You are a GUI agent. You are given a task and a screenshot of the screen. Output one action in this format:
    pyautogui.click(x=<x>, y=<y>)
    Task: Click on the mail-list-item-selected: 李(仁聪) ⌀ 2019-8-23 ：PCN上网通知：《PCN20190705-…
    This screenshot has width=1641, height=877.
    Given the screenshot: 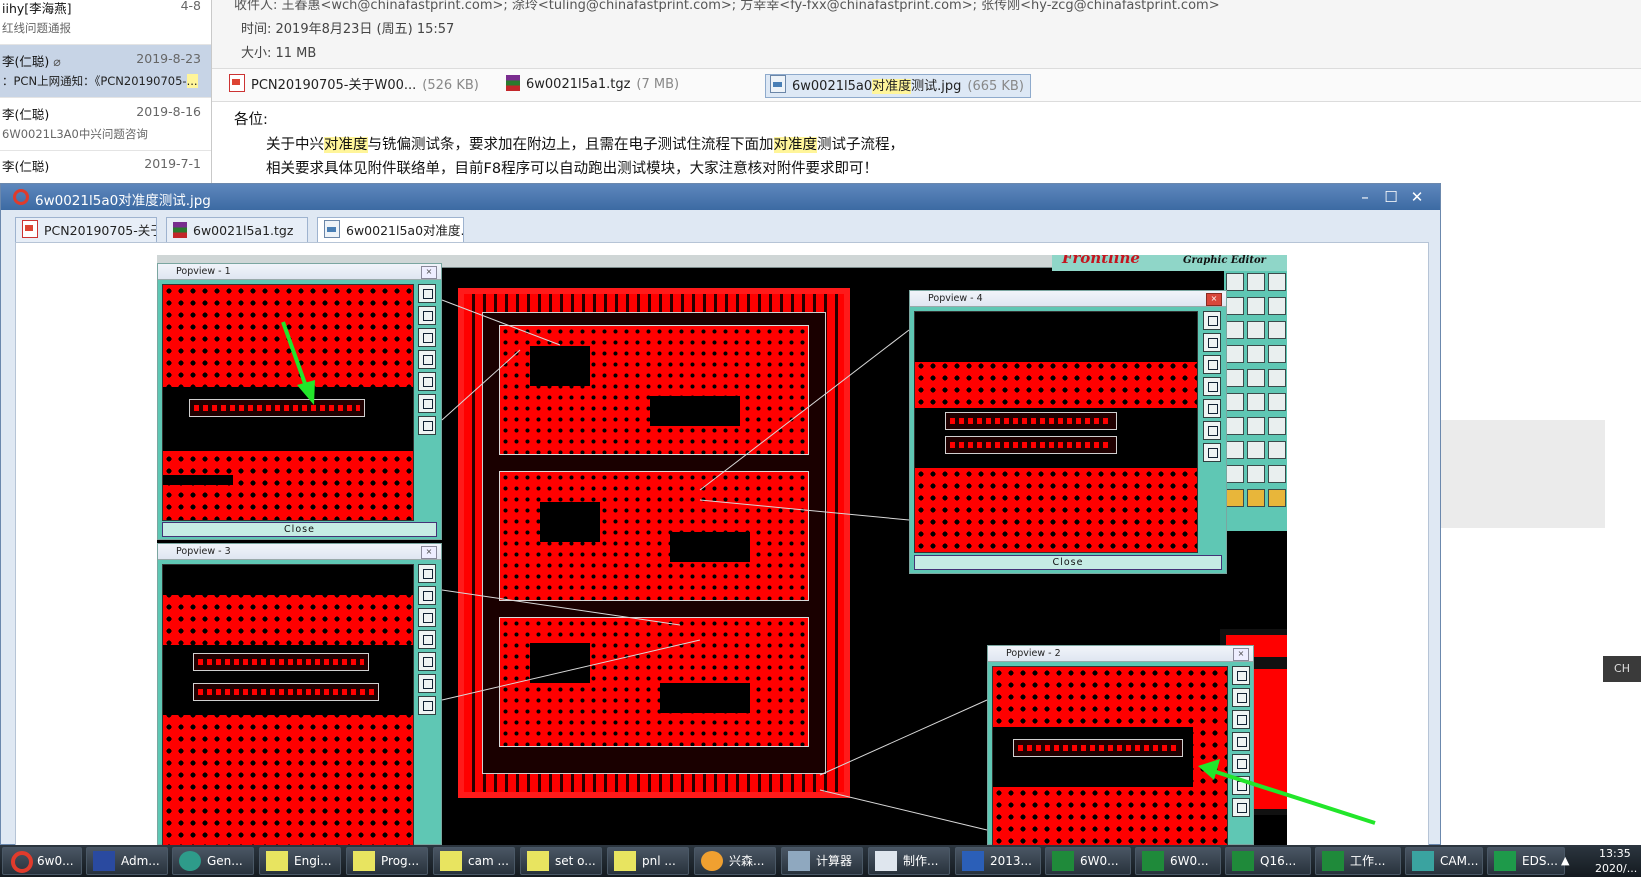 What is the action you would take?
    pyautogui.click(x=105, y=71)
    